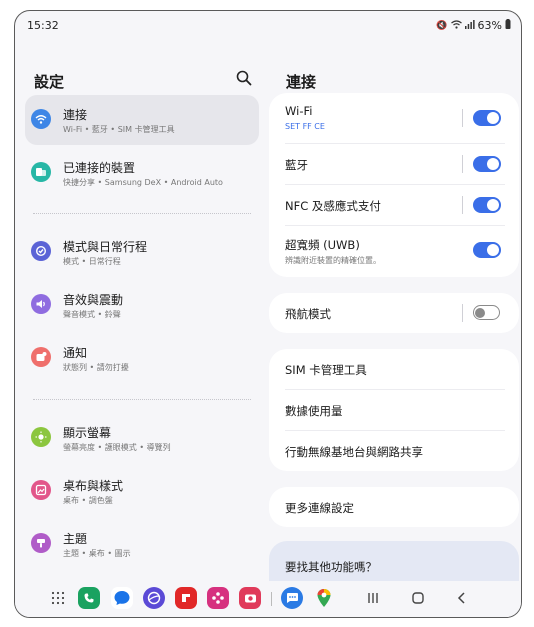 The width and height of the screenshot is (534, 627). What do you see at coordinates (322, 245) in the screenshot?
I see `uwb-label: 超寬頻 (UWB)` at bounding box center [322, 245].